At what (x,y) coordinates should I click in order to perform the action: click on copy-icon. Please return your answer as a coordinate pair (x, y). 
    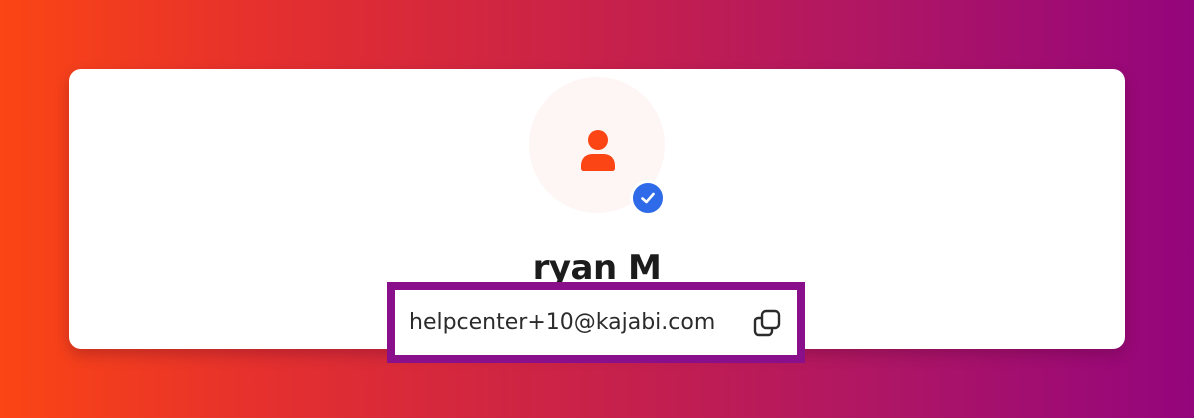
    Looking at the image, I should click on (767, 322).